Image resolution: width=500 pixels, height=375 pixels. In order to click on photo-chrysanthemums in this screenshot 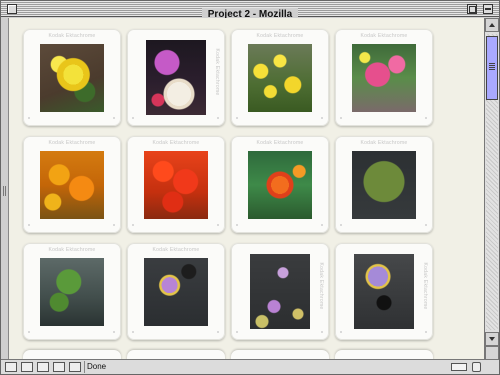, I will do `click(176, 77)`.